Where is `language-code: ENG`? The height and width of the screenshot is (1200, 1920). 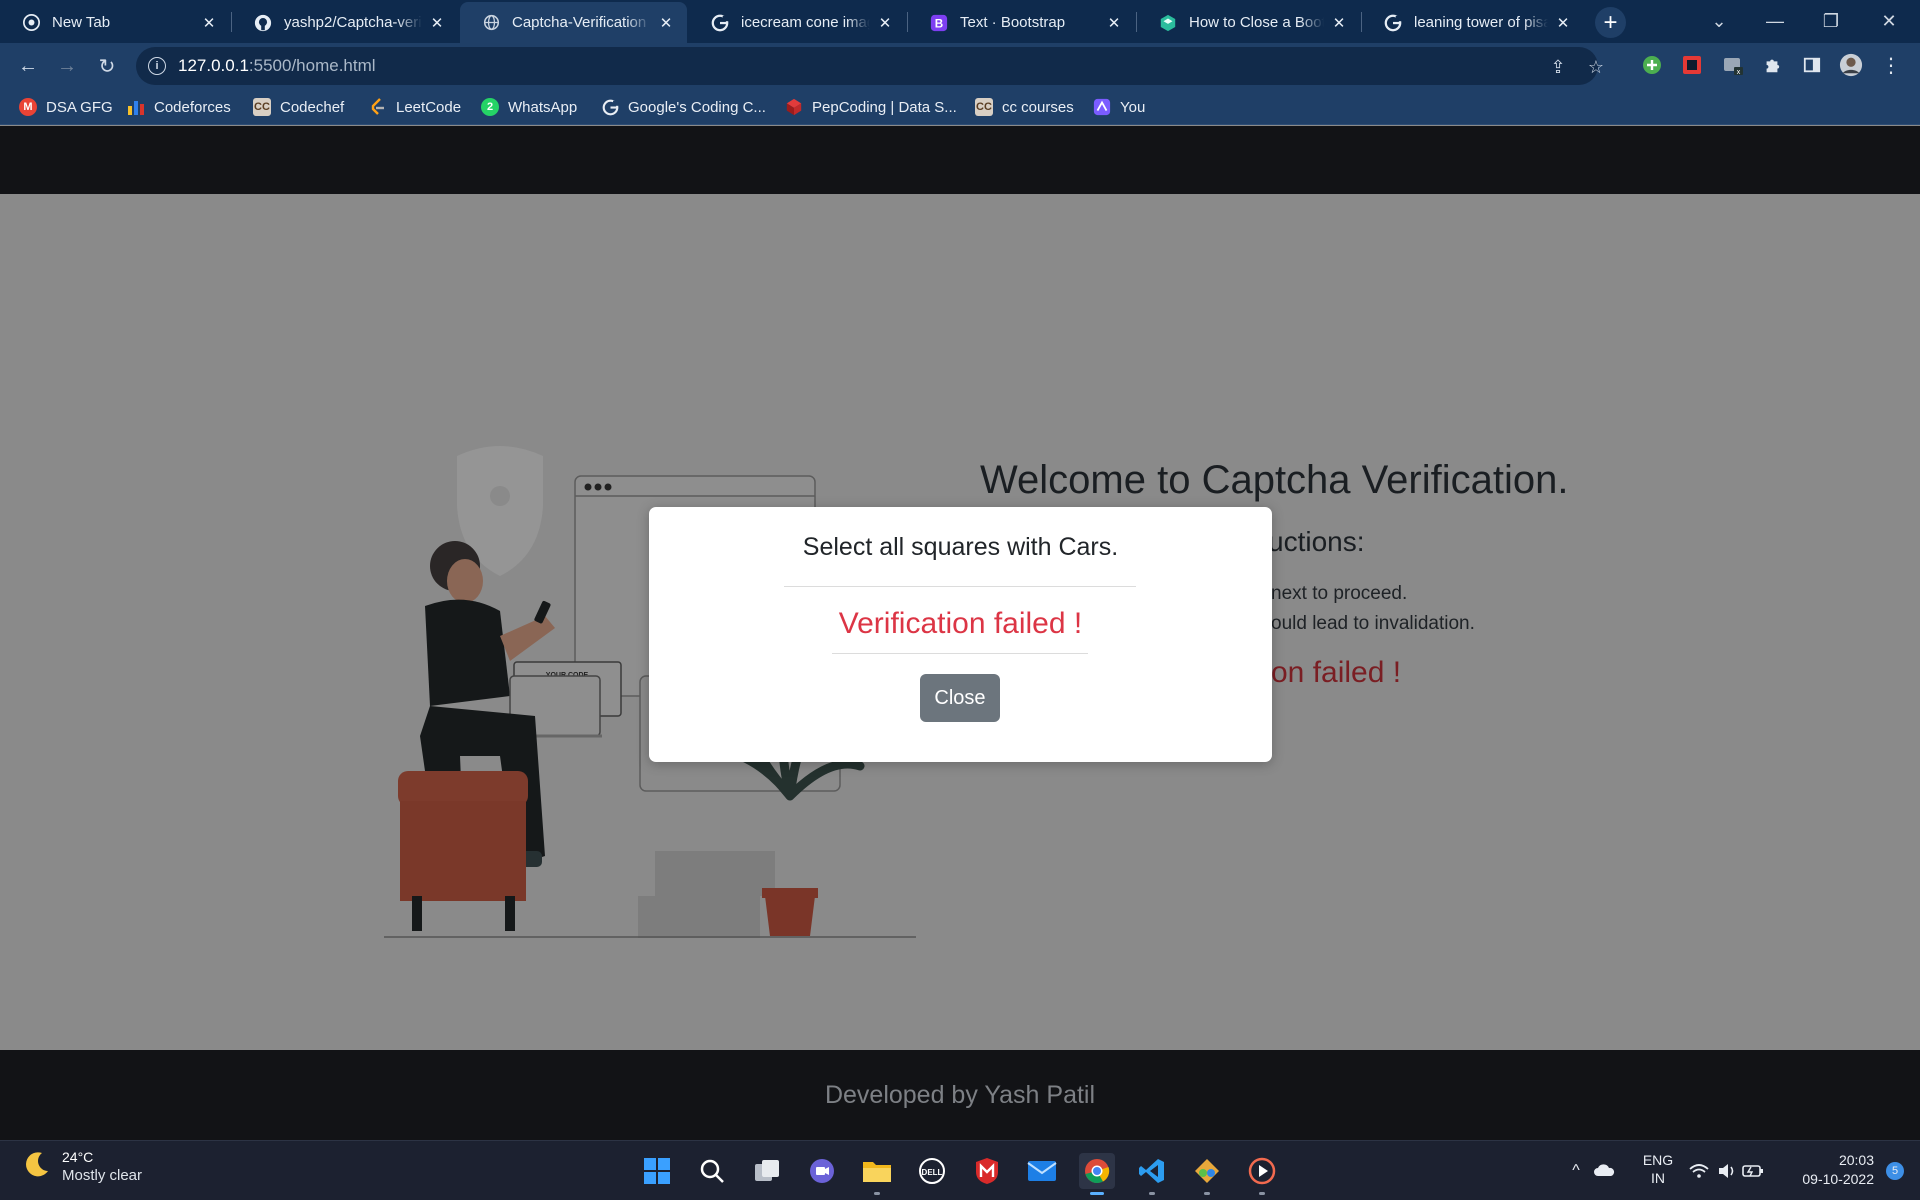 language-code: ENG is located at coordinates (1658, 1160).